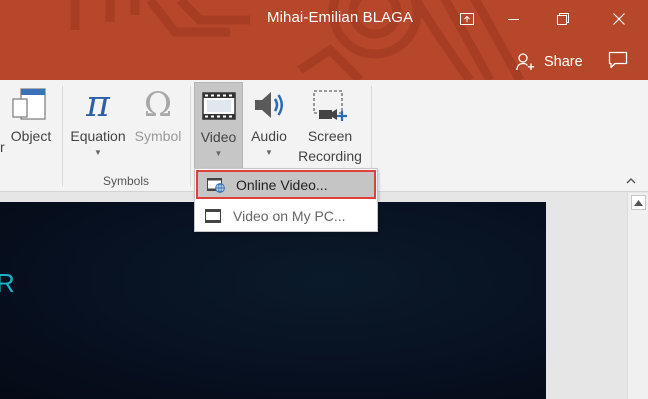 The image size is (648, 399). I want to click on screen-recording-button: Screen Recording, so click(330, 125).